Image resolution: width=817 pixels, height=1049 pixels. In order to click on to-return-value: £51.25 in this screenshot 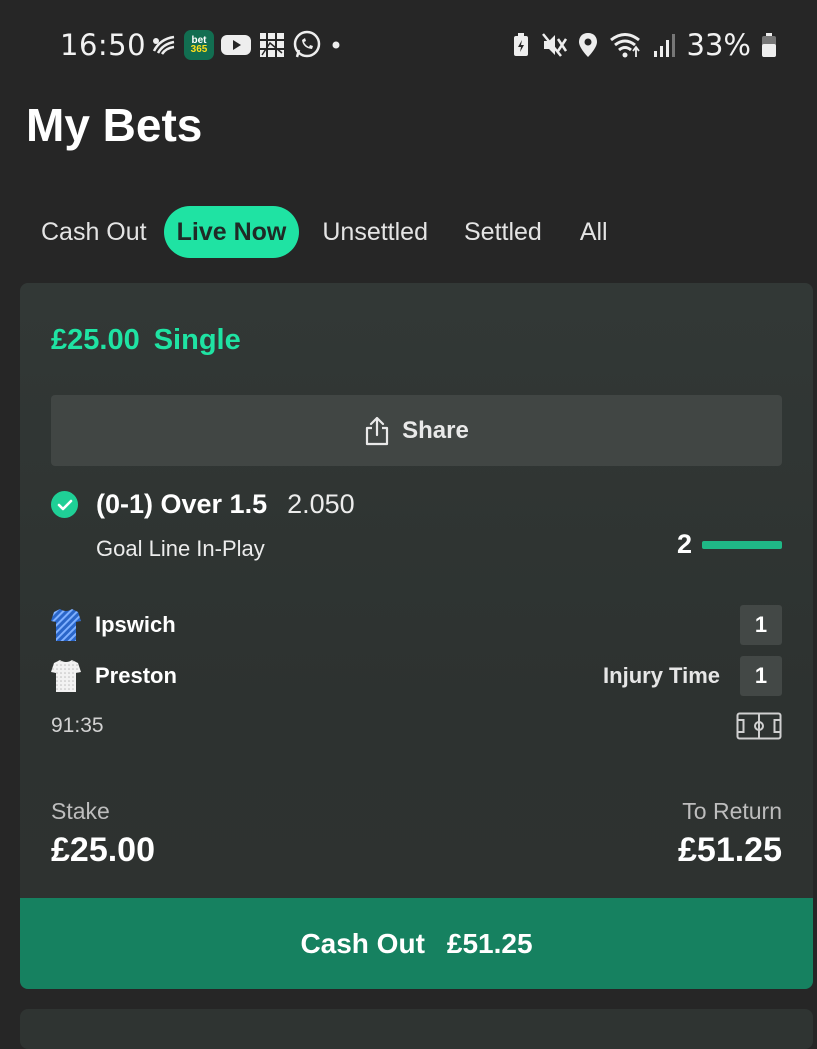, I will do `click(730, 850)`.